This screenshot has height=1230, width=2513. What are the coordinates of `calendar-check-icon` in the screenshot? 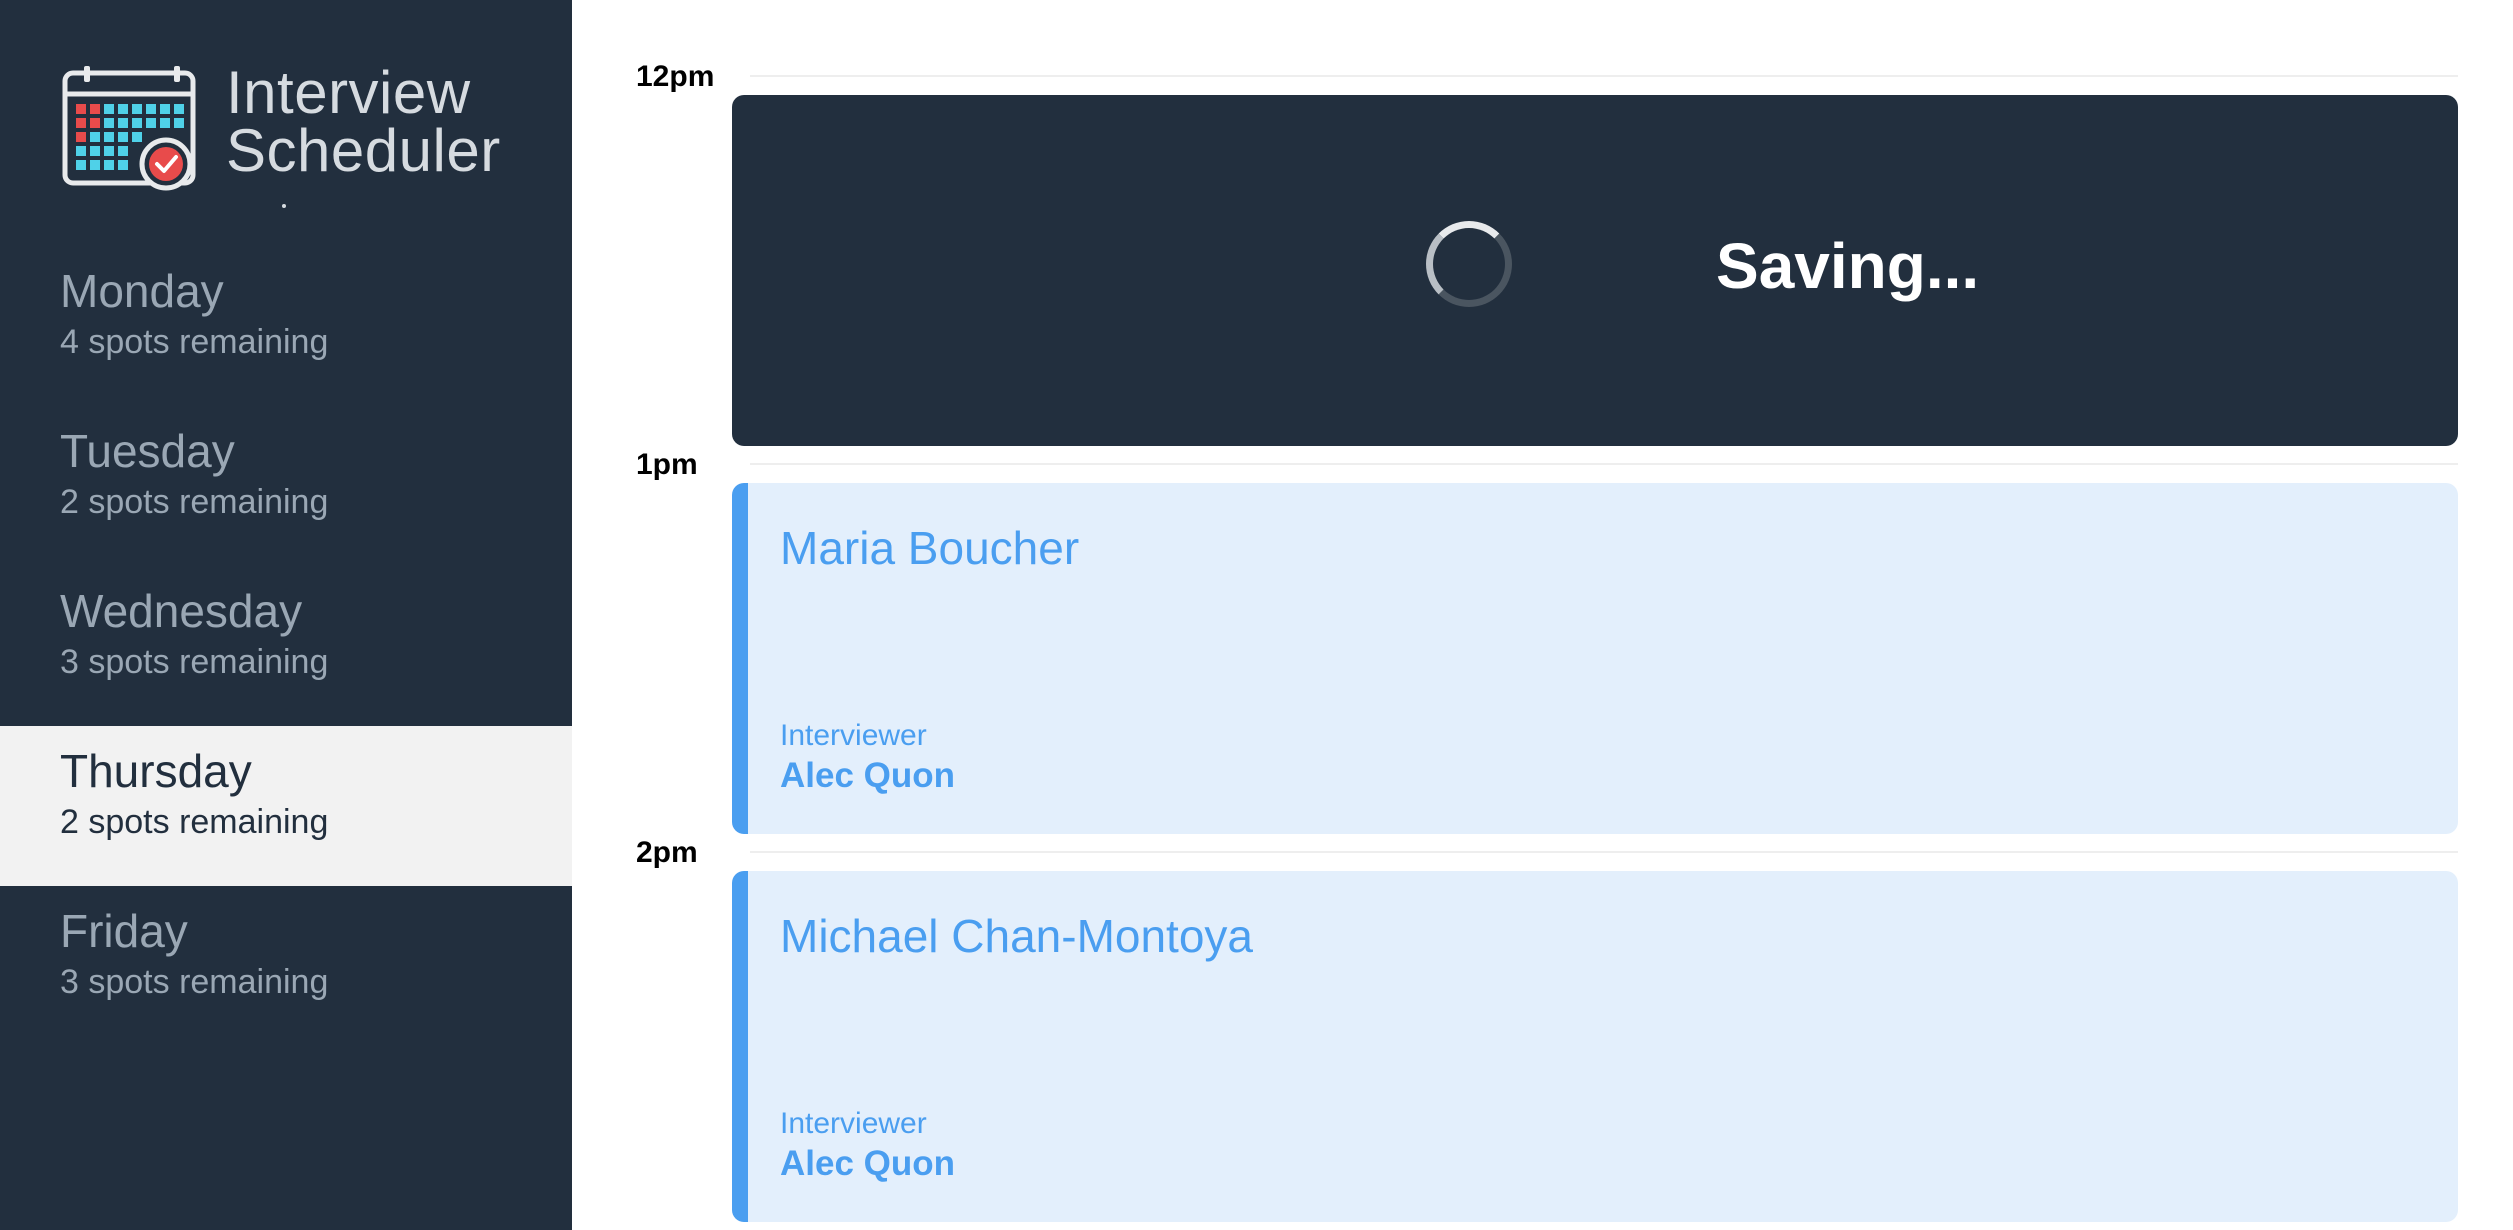 It's located at (129, 128).